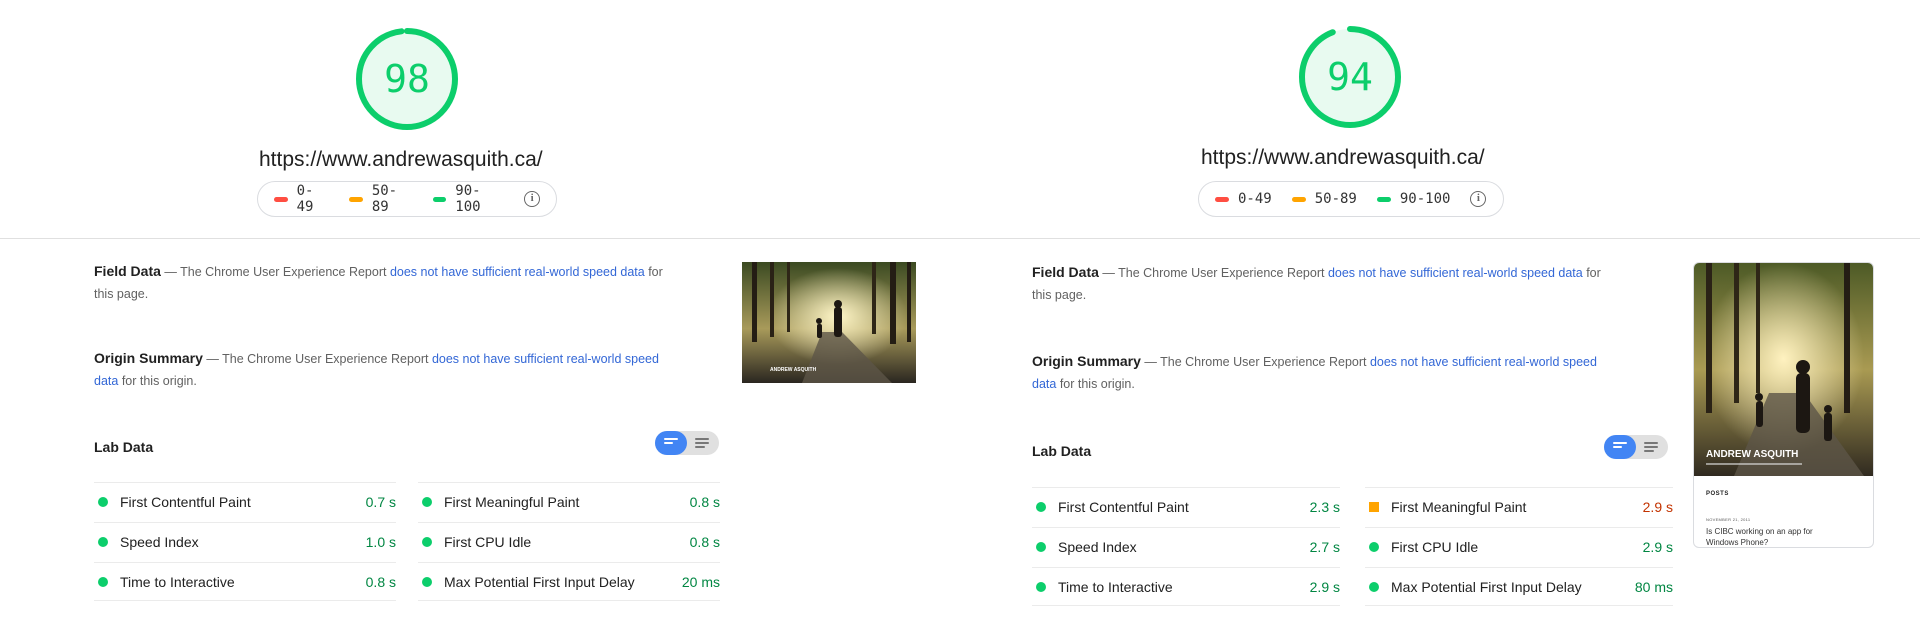 The width and height of the screenshot is (1920, 620). I want to click on metric-value: 2.7 s, so click(1324, 547).